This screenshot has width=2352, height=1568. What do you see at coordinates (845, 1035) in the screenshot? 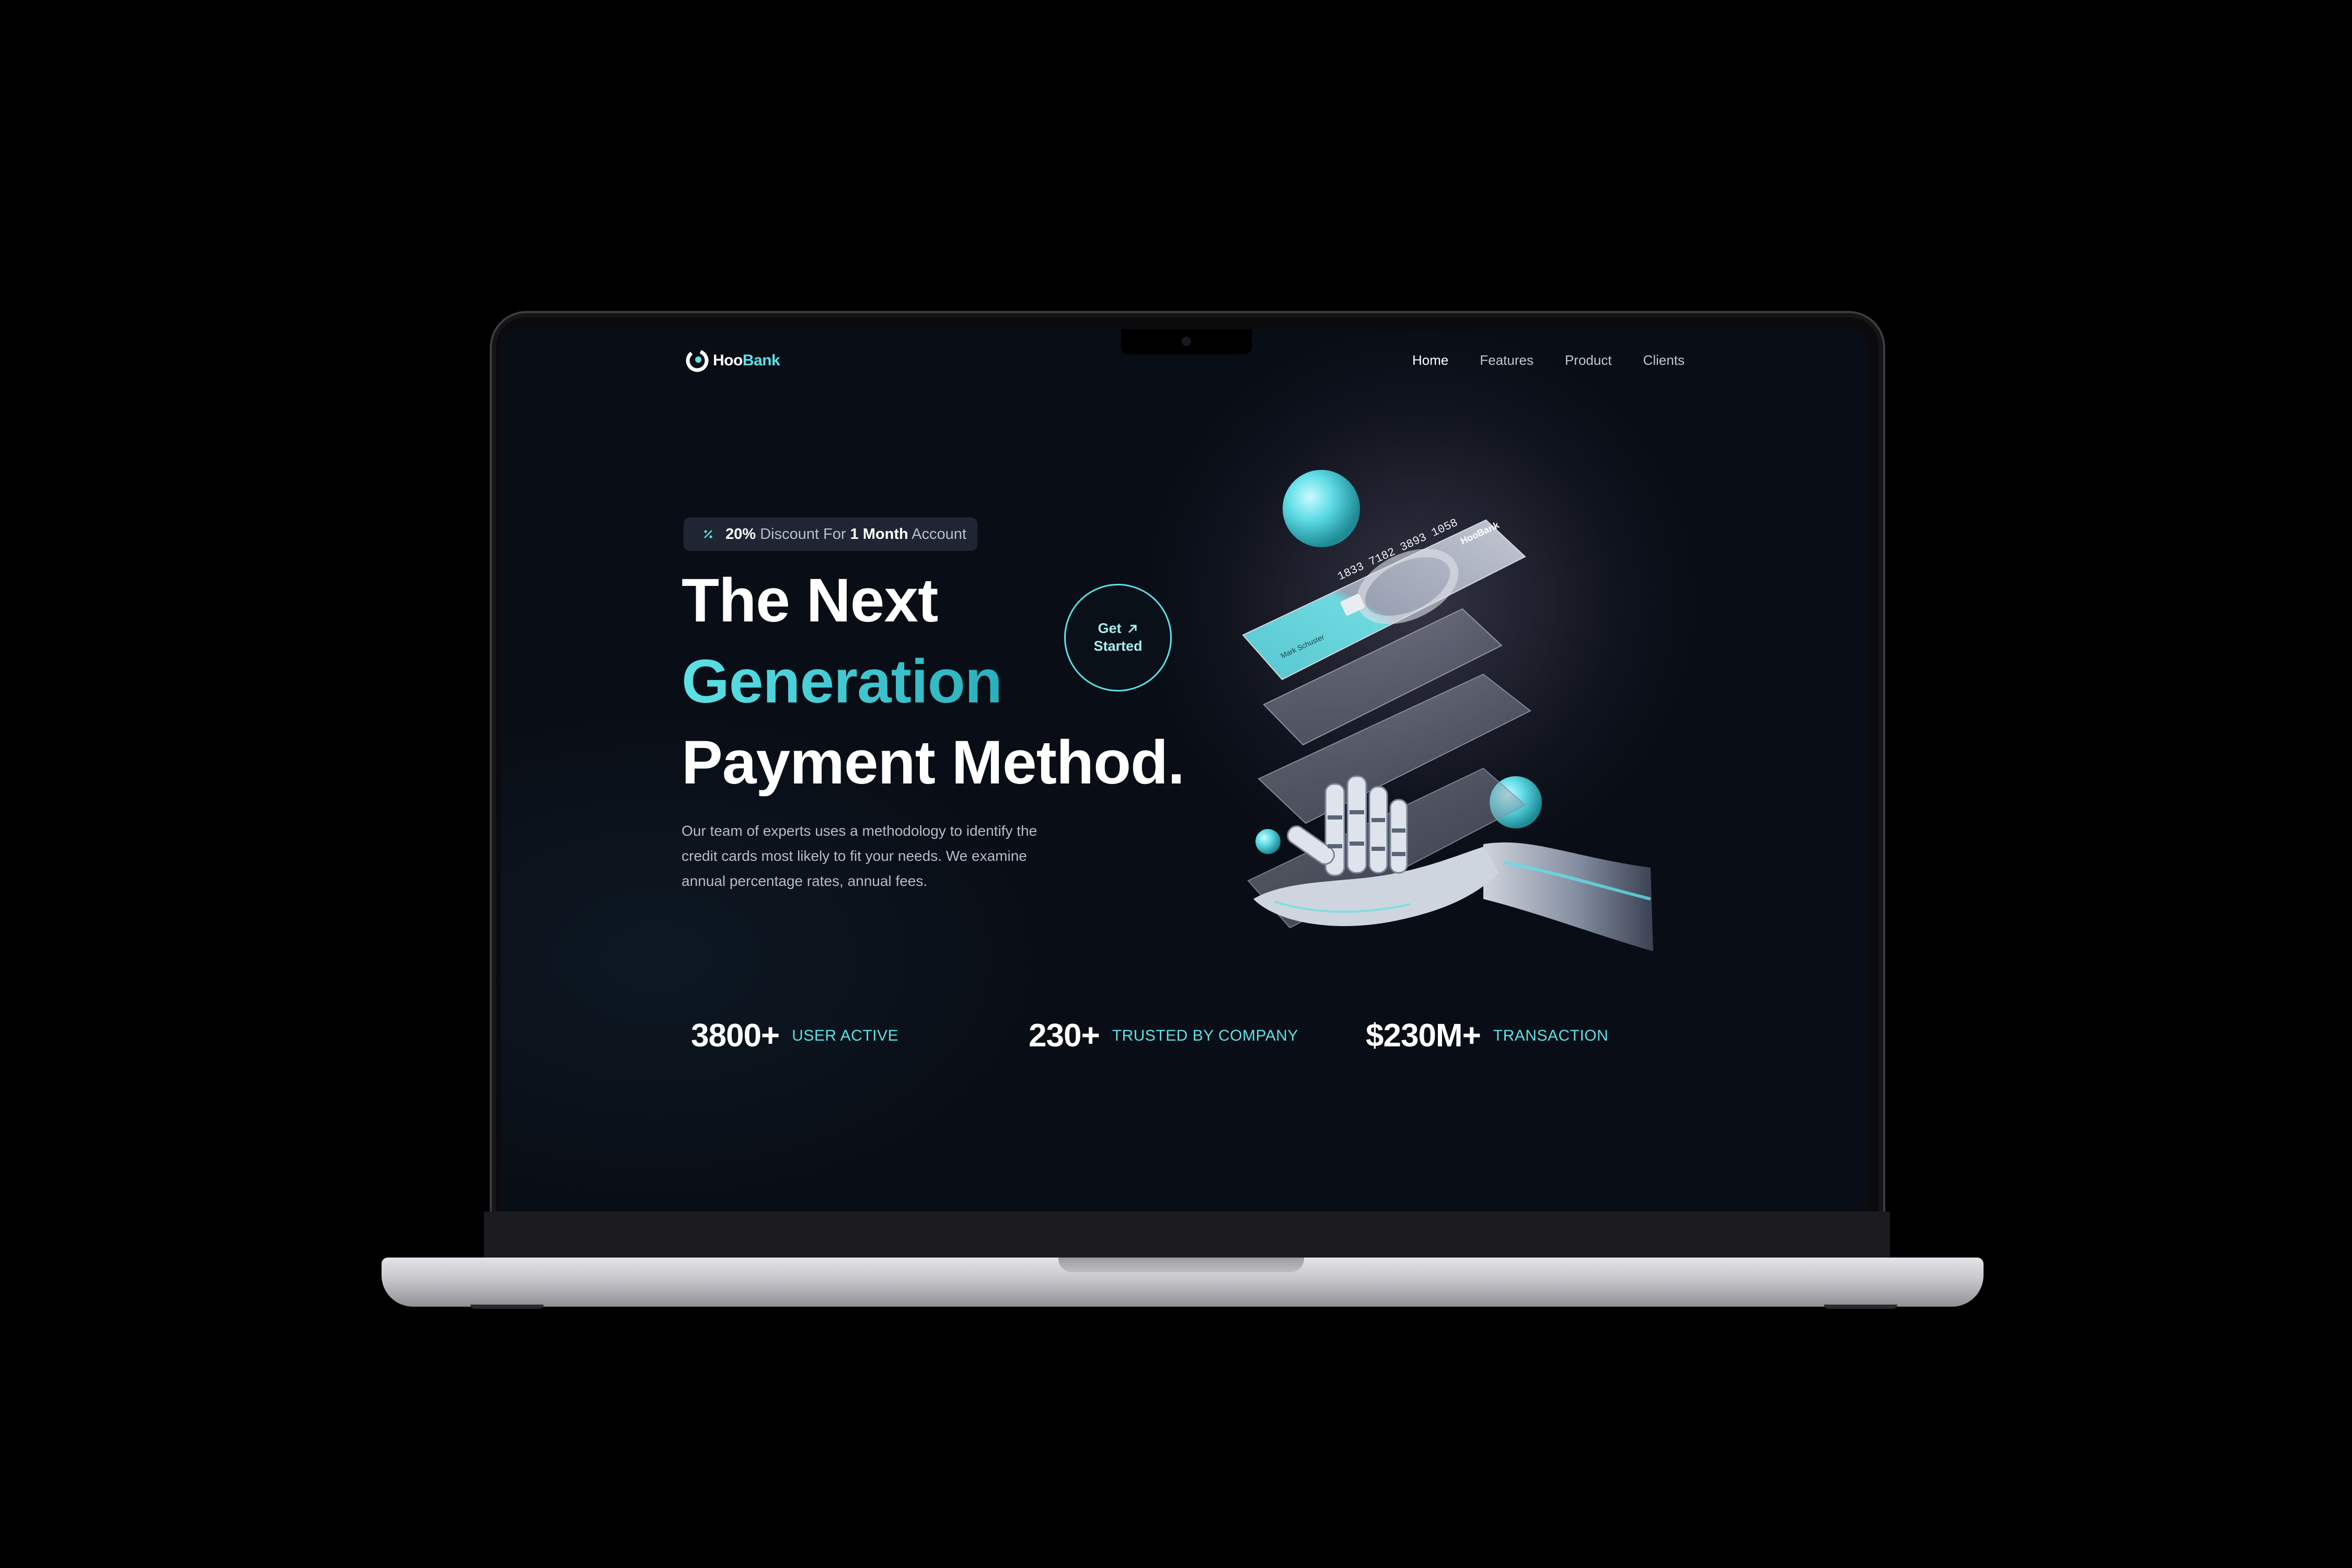
I see `stat-users-label: USER ACTIVE` at bounding box center [845, 1035].